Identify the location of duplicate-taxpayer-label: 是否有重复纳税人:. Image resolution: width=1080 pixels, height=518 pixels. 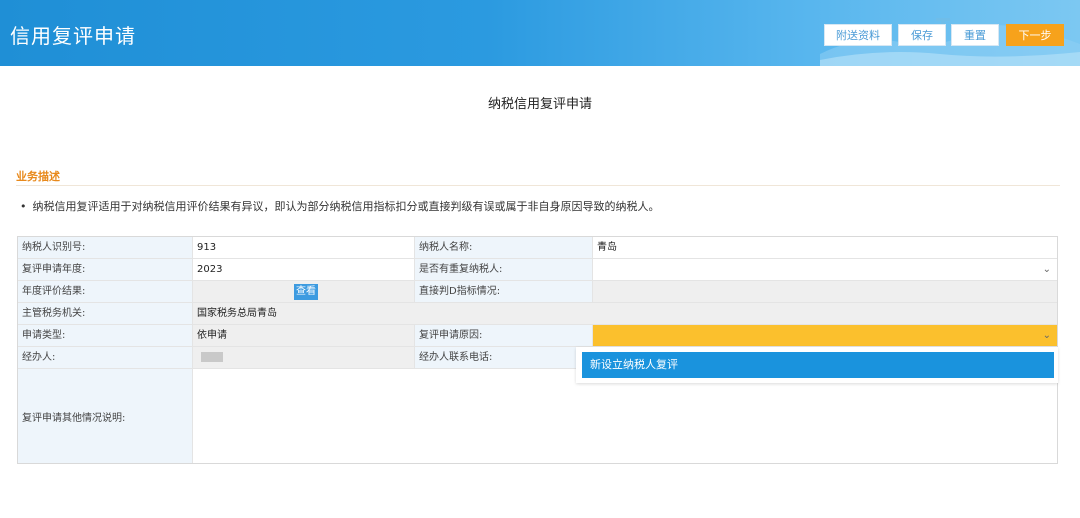
(504, 269).